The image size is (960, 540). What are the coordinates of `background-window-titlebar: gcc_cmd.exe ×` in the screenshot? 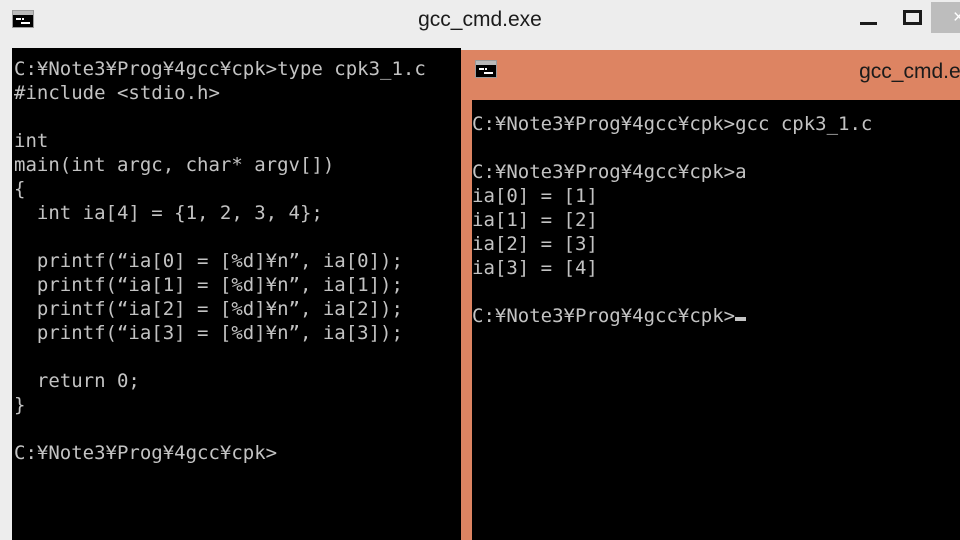 It's located at (480, 23).